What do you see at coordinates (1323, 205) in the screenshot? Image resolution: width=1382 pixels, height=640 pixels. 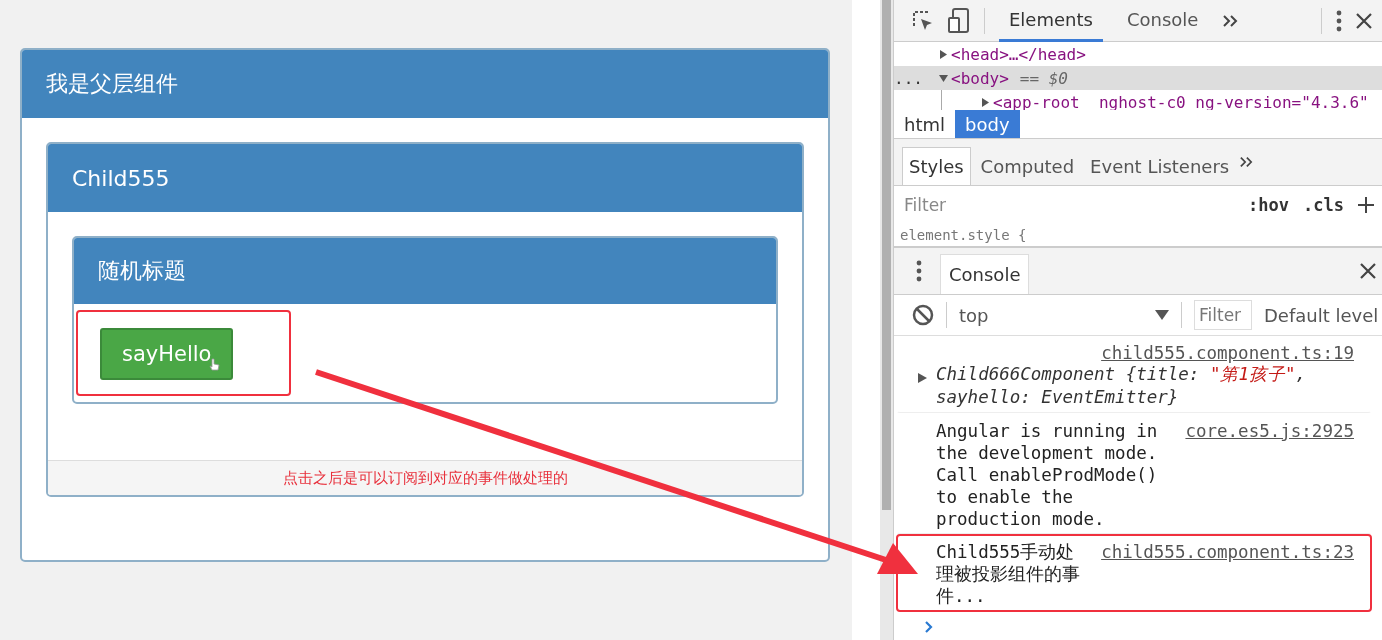 I see `class-button: .cls` at bounding box center [1323, 205].